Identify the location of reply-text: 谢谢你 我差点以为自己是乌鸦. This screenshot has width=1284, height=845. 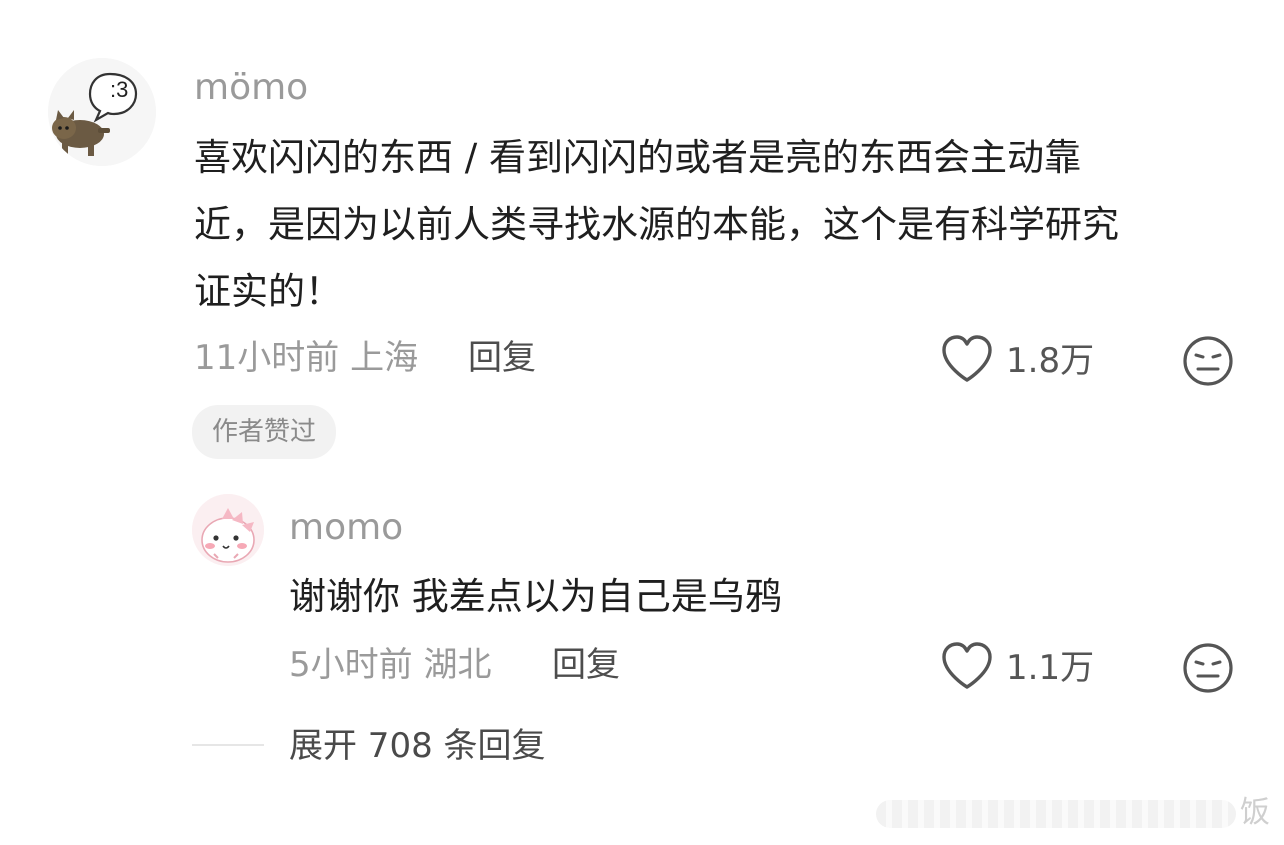
(535, 596).